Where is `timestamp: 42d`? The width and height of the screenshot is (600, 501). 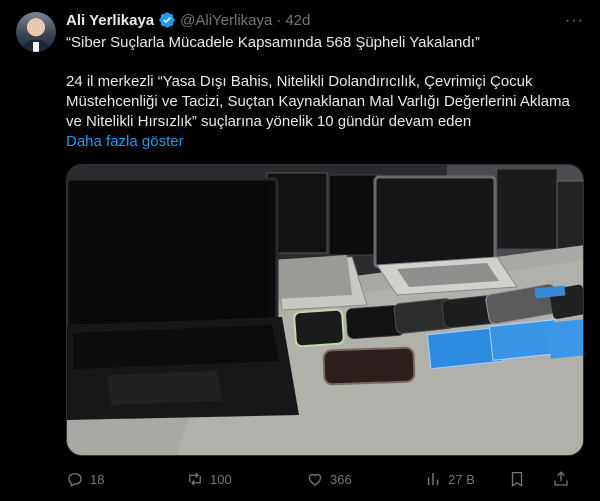 timestamp: 42d is located at coordinates (297, 20).